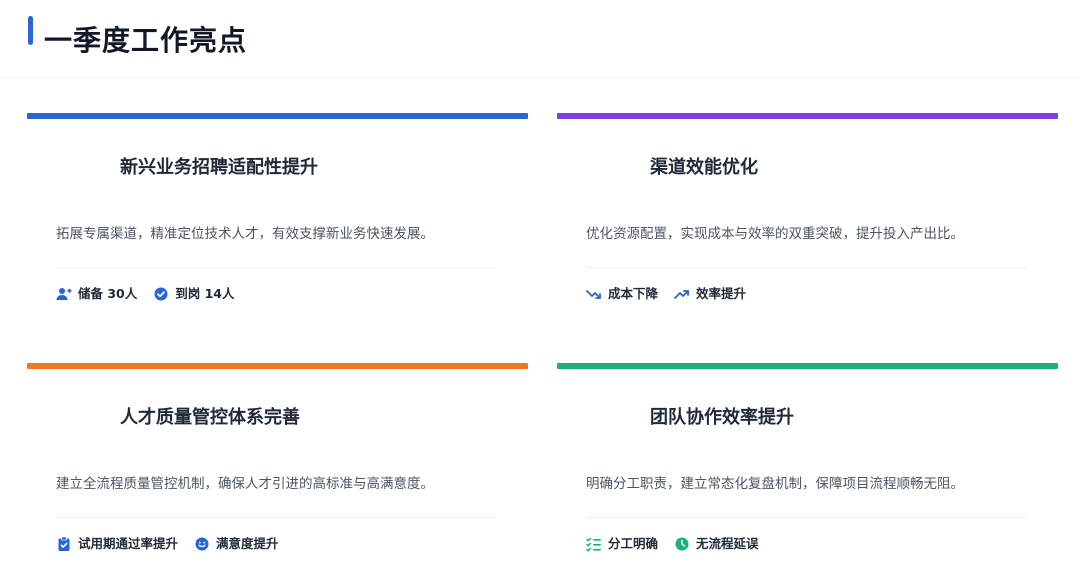 Image resolution: width=1080 pixels, height=574 pixels. I want to click on tag-label: 满意度提升, so click(247, 543).